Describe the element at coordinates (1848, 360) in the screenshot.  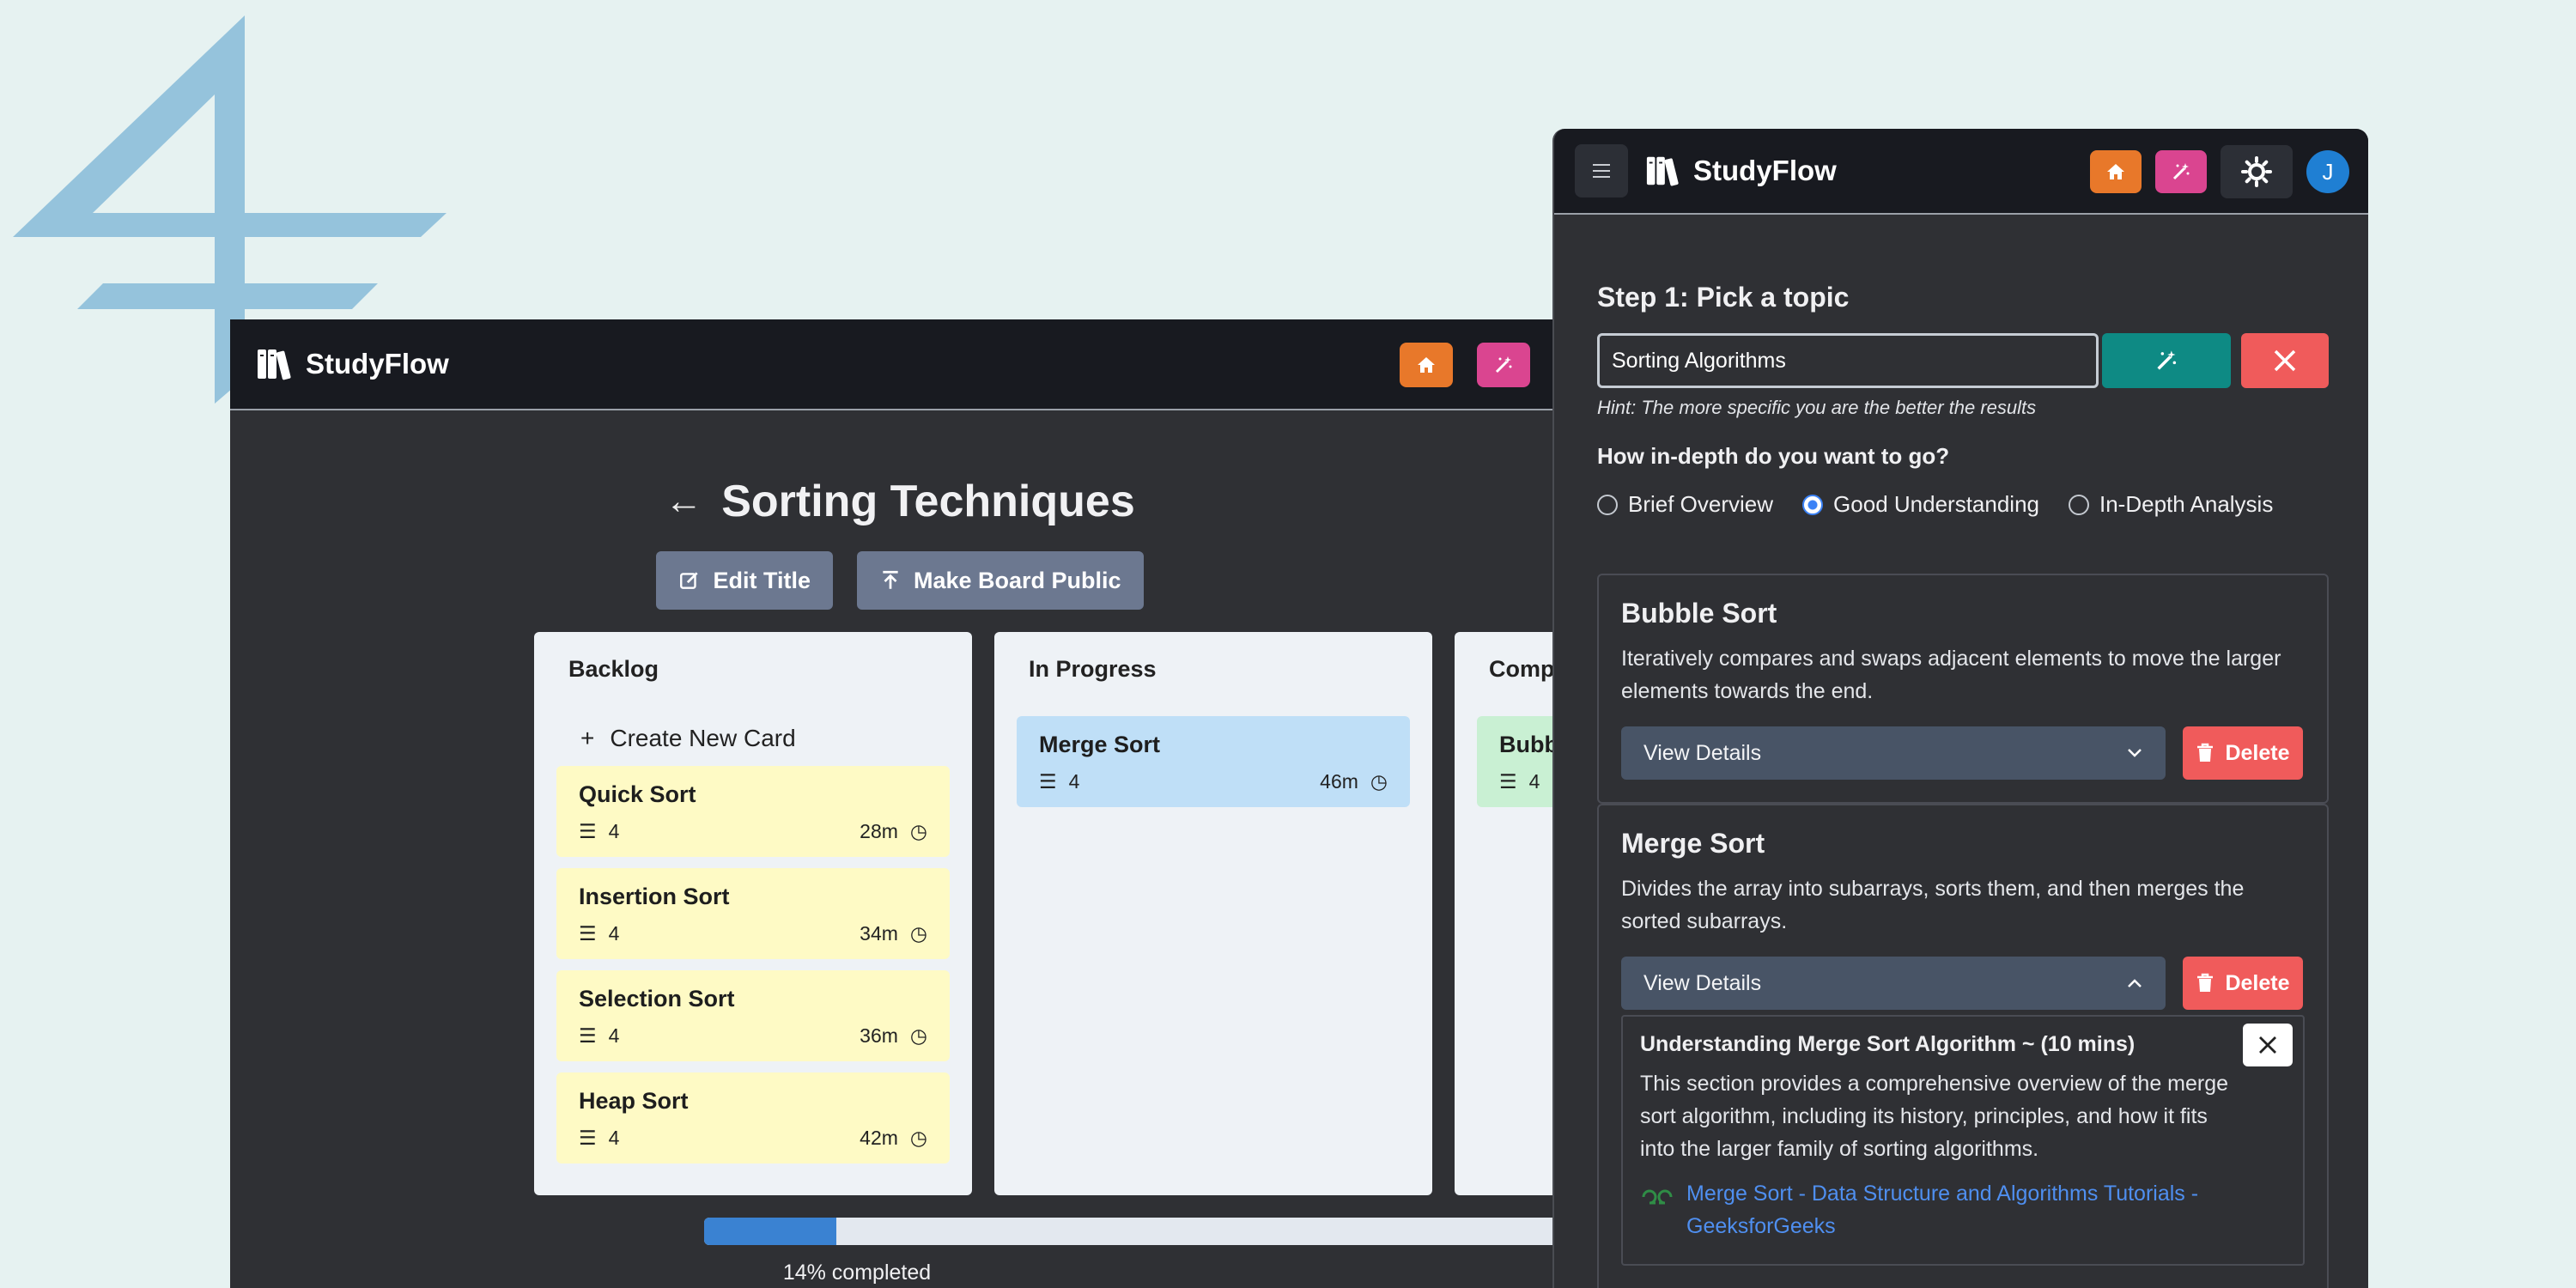
I see `topic-input` at that location.